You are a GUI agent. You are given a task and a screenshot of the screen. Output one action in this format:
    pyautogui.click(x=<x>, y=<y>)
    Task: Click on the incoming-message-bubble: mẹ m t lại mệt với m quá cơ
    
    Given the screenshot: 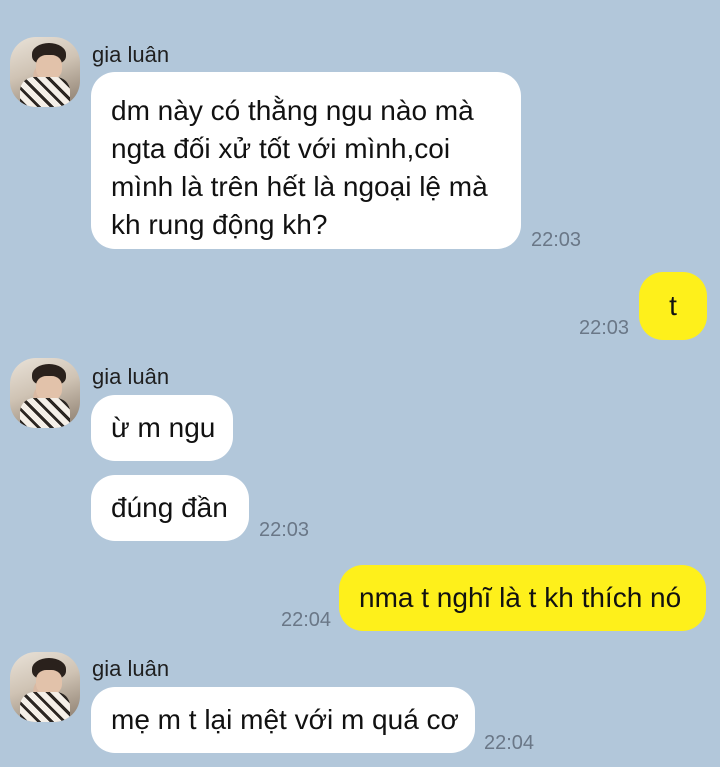 What is the action you would take?
    pyautogui.click(x=283, y=720)
    